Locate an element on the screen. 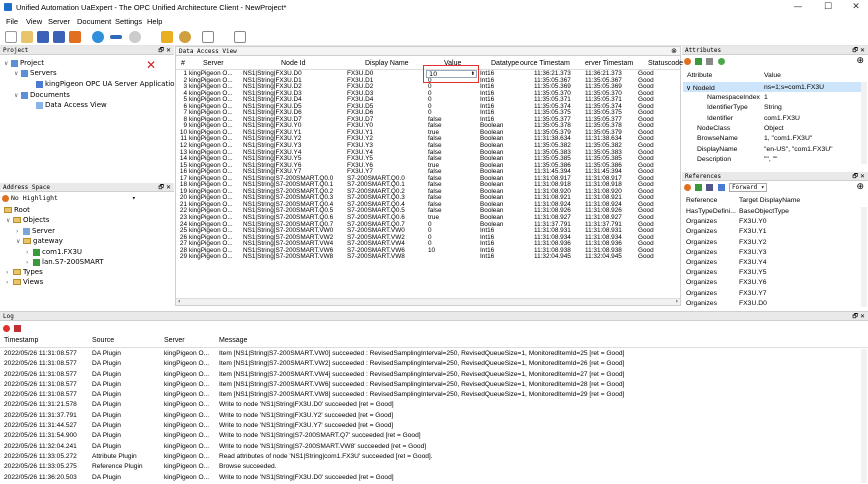  tree-item-servers: ∨ Servers is located at coordinates (35, 73).